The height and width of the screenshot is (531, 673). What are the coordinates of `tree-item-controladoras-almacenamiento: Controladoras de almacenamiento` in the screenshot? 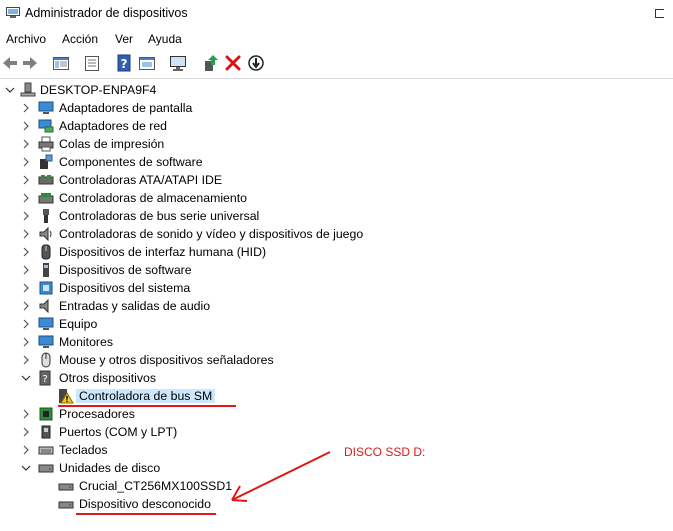 It's located at (336, 198).